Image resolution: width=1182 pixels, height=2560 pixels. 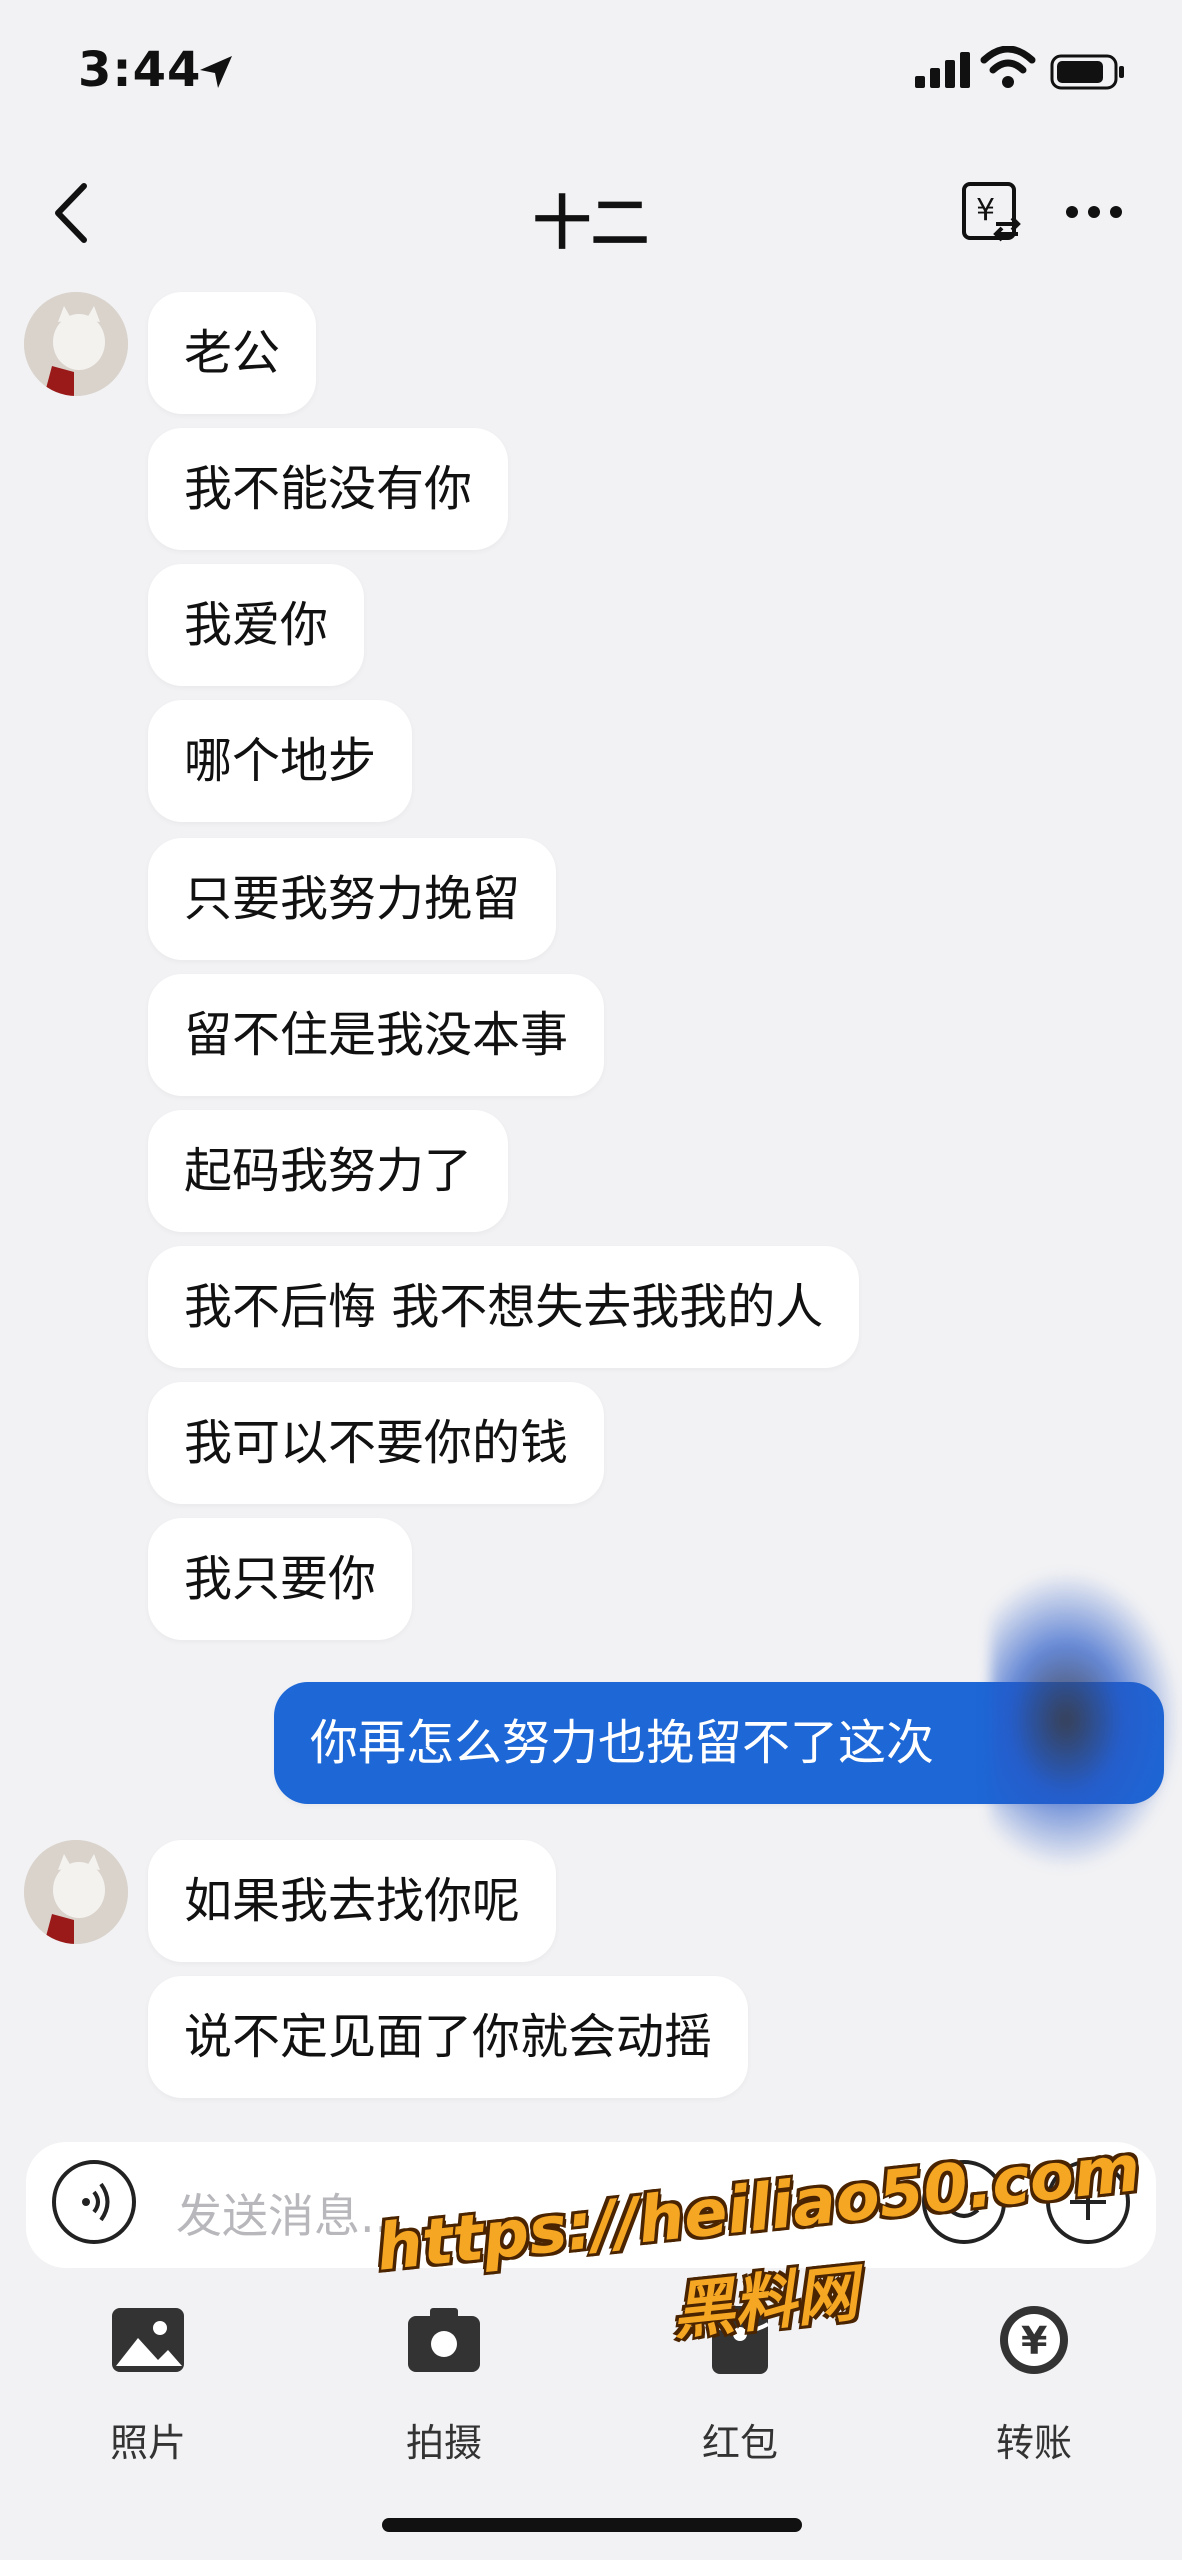 What do you see at coordinates (1034, 2382) in the screenshot?
I see `tool-transfer: ¥ 转账` at bounding box center [1034, 2382].